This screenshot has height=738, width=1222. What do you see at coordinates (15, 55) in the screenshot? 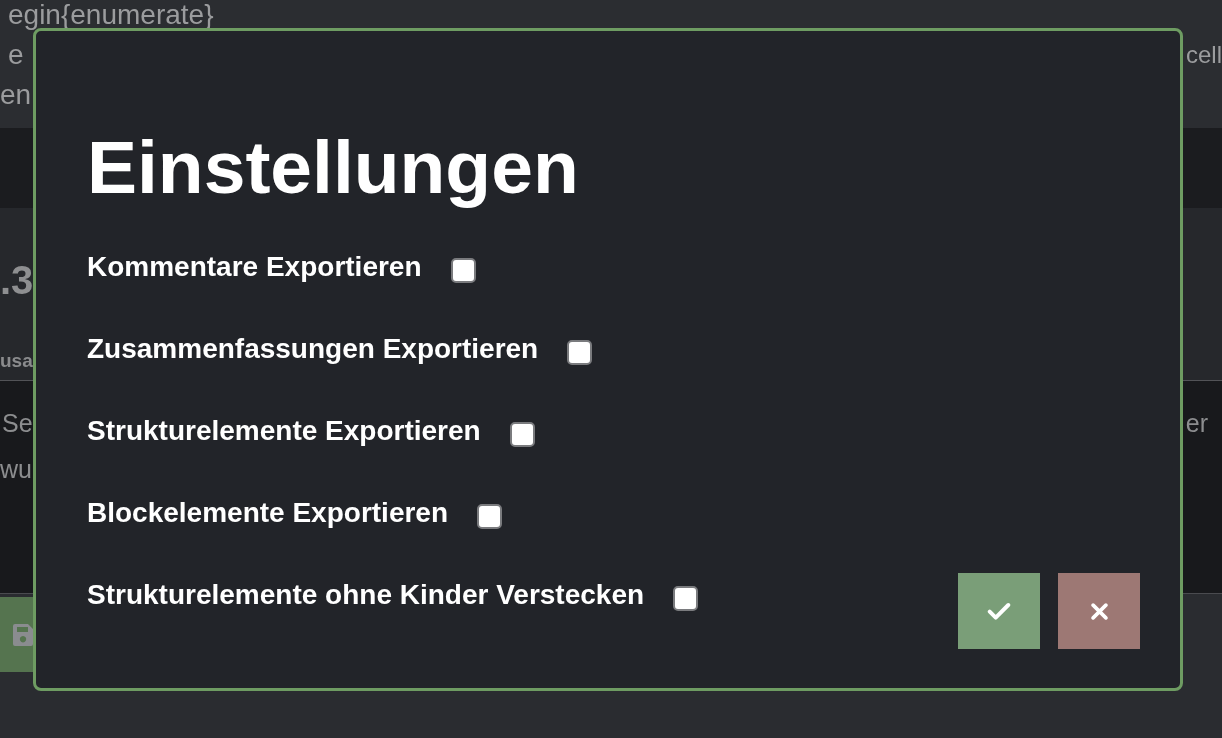
I see `code-text: e` at bounding box center [15, 55].